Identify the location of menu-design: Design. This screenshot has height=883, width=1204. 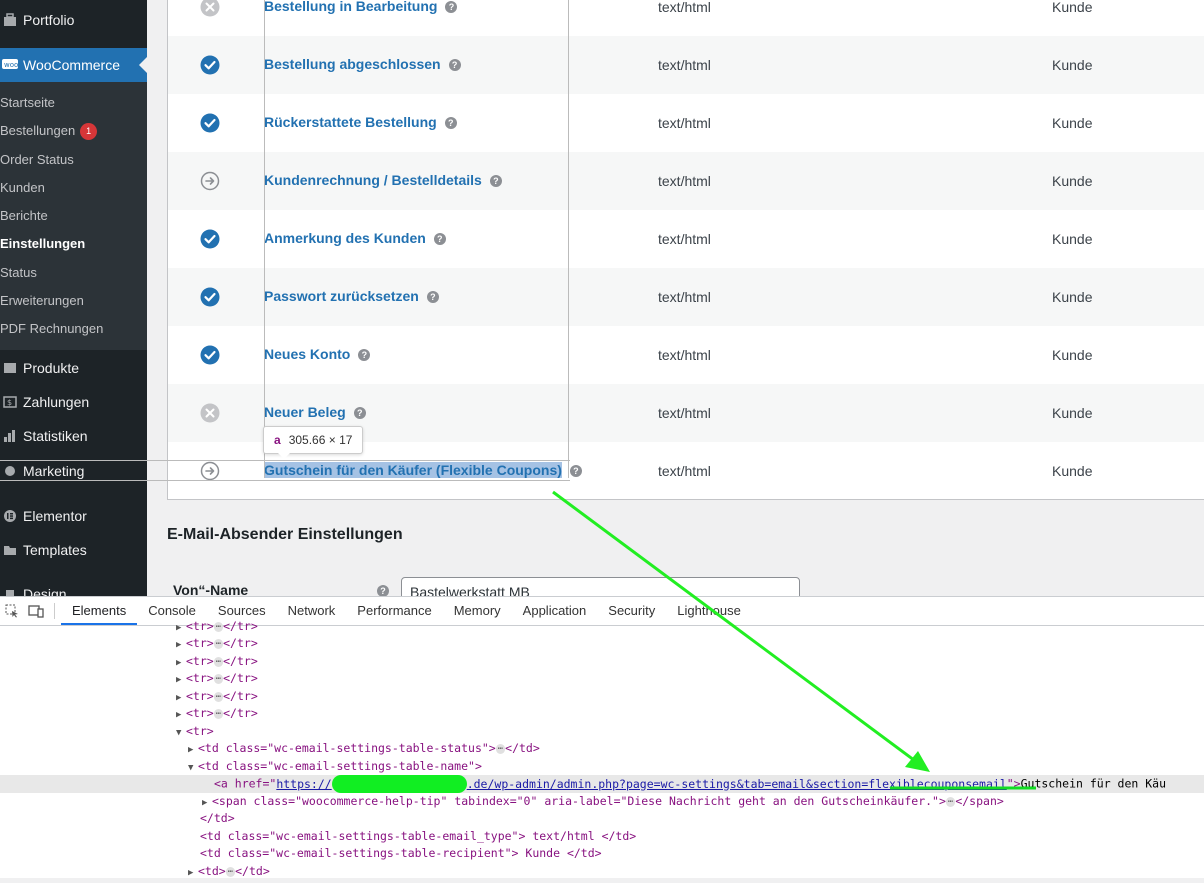
(73, 586).